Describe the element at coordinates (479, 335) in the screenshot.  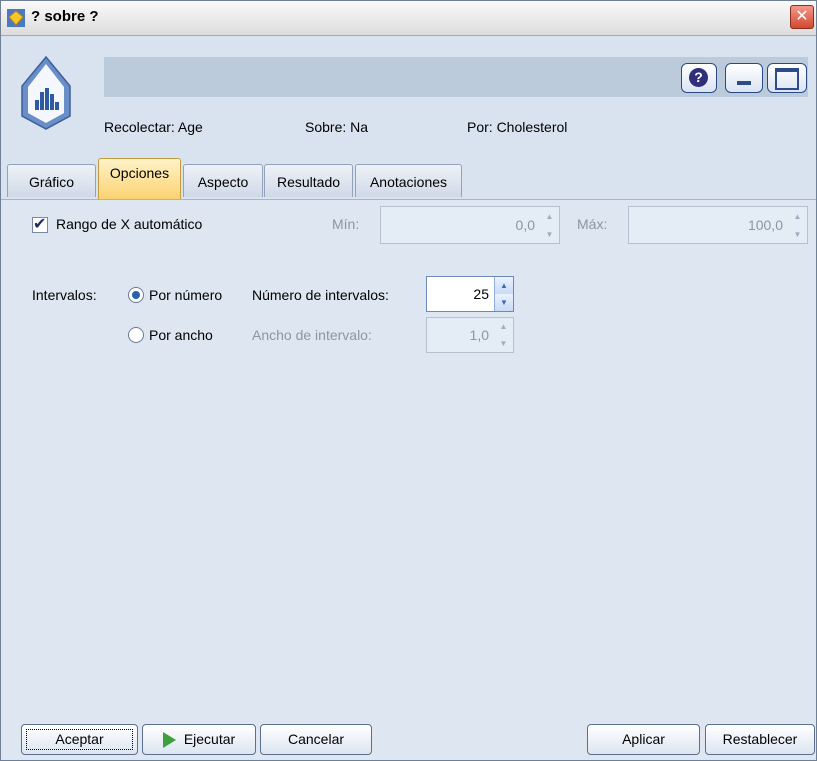
I see `interval-width-value: 1,0` at that location.